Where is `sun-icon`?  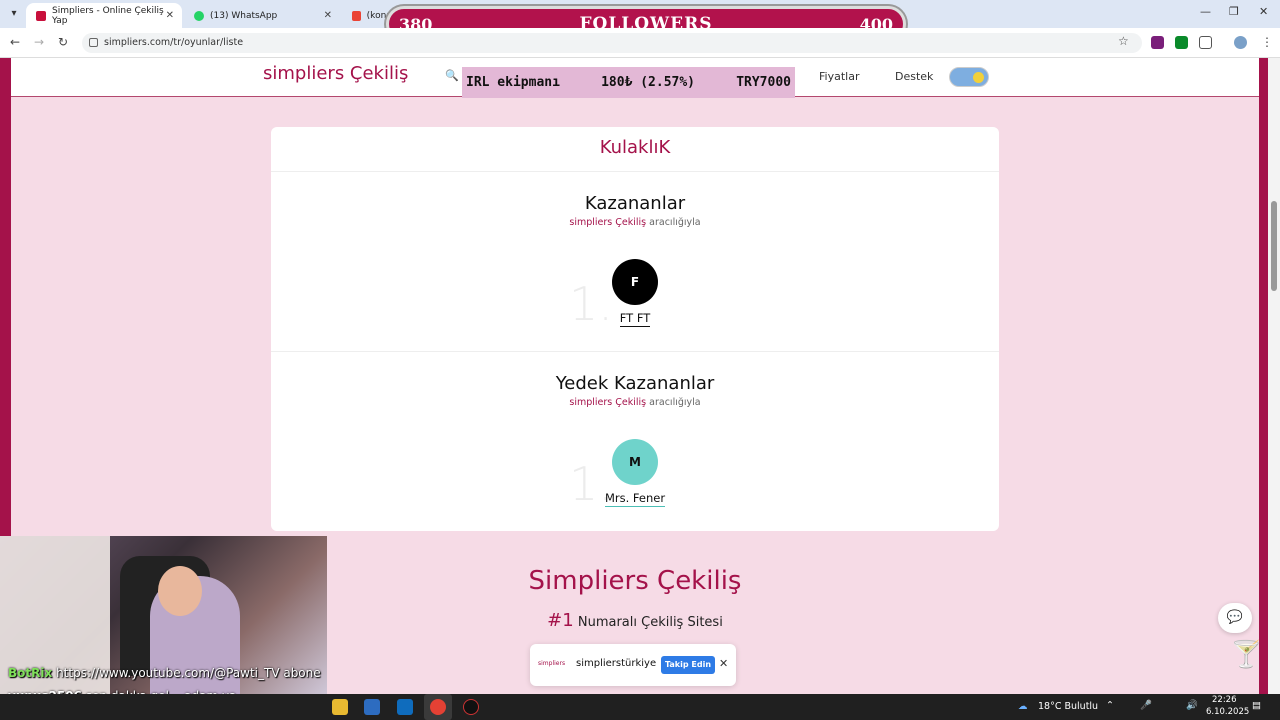 sun-icon is located at coordinates (978, 77).